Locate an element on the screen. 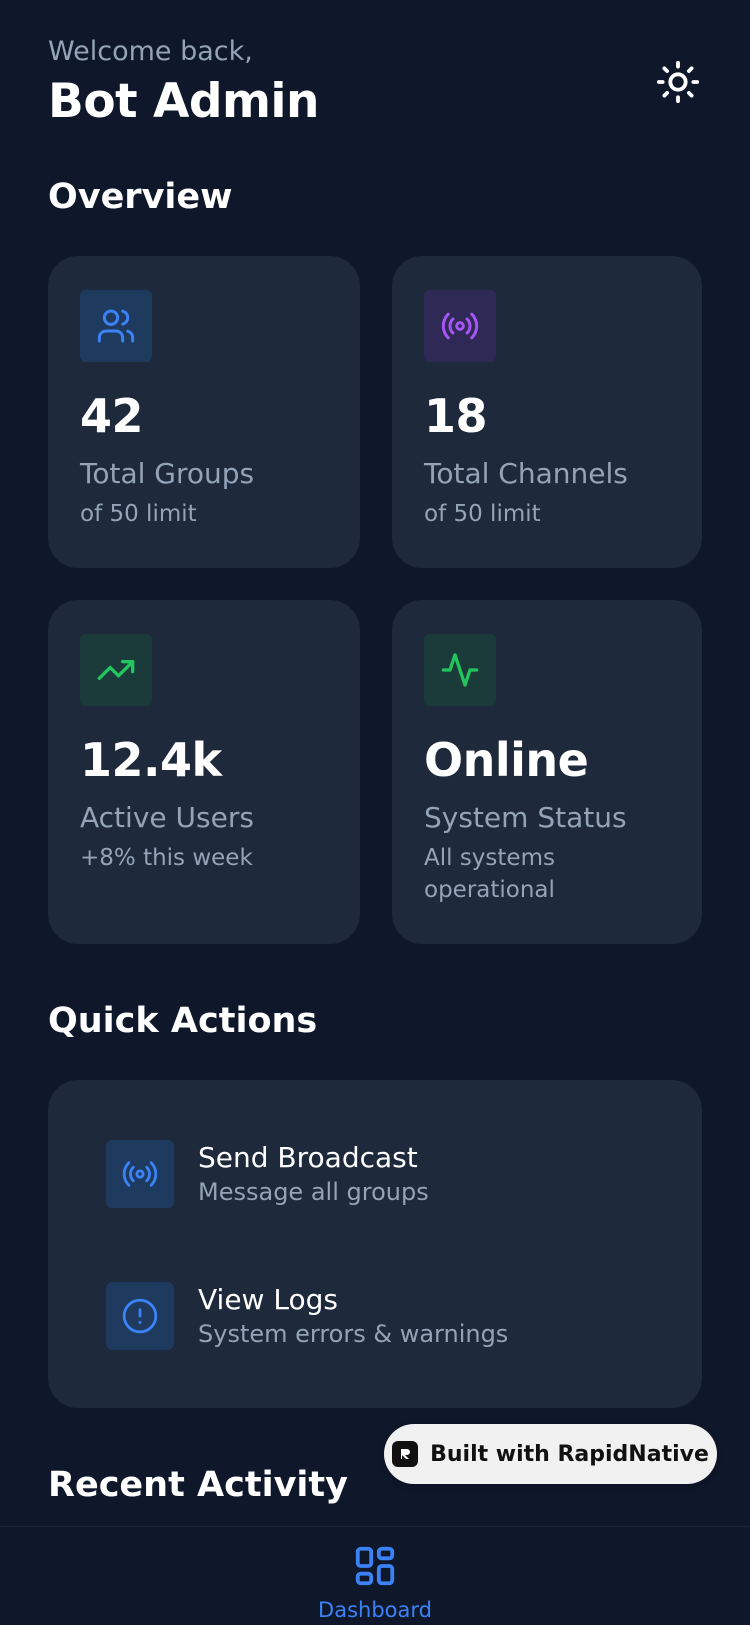 This screenshot has height=1625, width=750. trending-up-icon is located at coordinates (116, 670).